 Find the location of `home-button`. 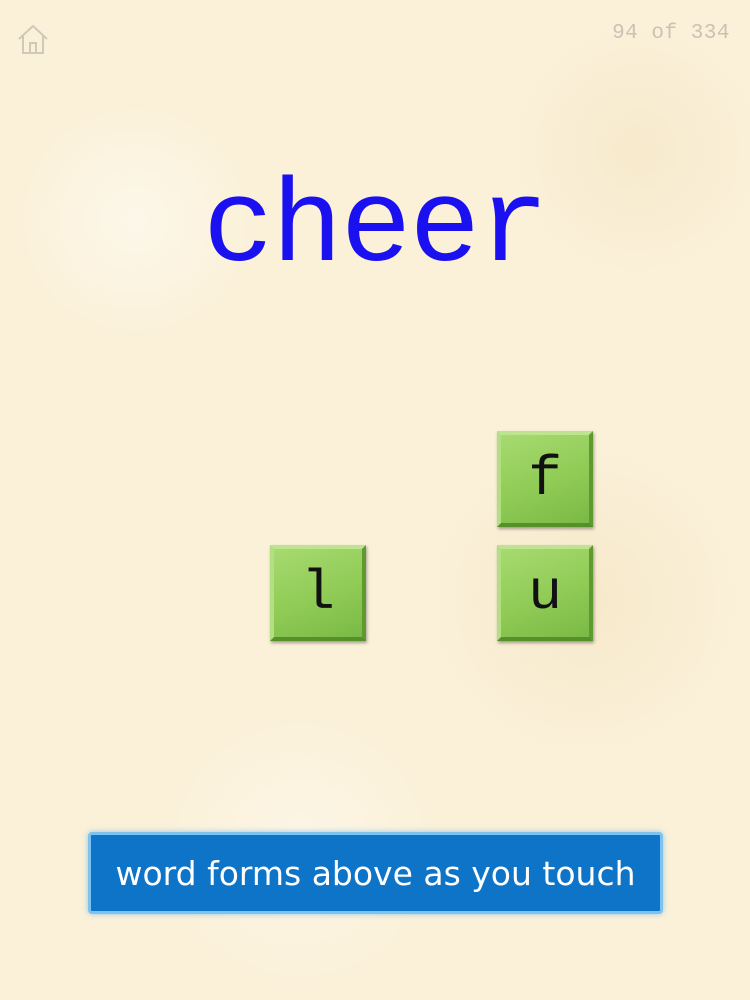

home-button is located at coordinates (33, 39).